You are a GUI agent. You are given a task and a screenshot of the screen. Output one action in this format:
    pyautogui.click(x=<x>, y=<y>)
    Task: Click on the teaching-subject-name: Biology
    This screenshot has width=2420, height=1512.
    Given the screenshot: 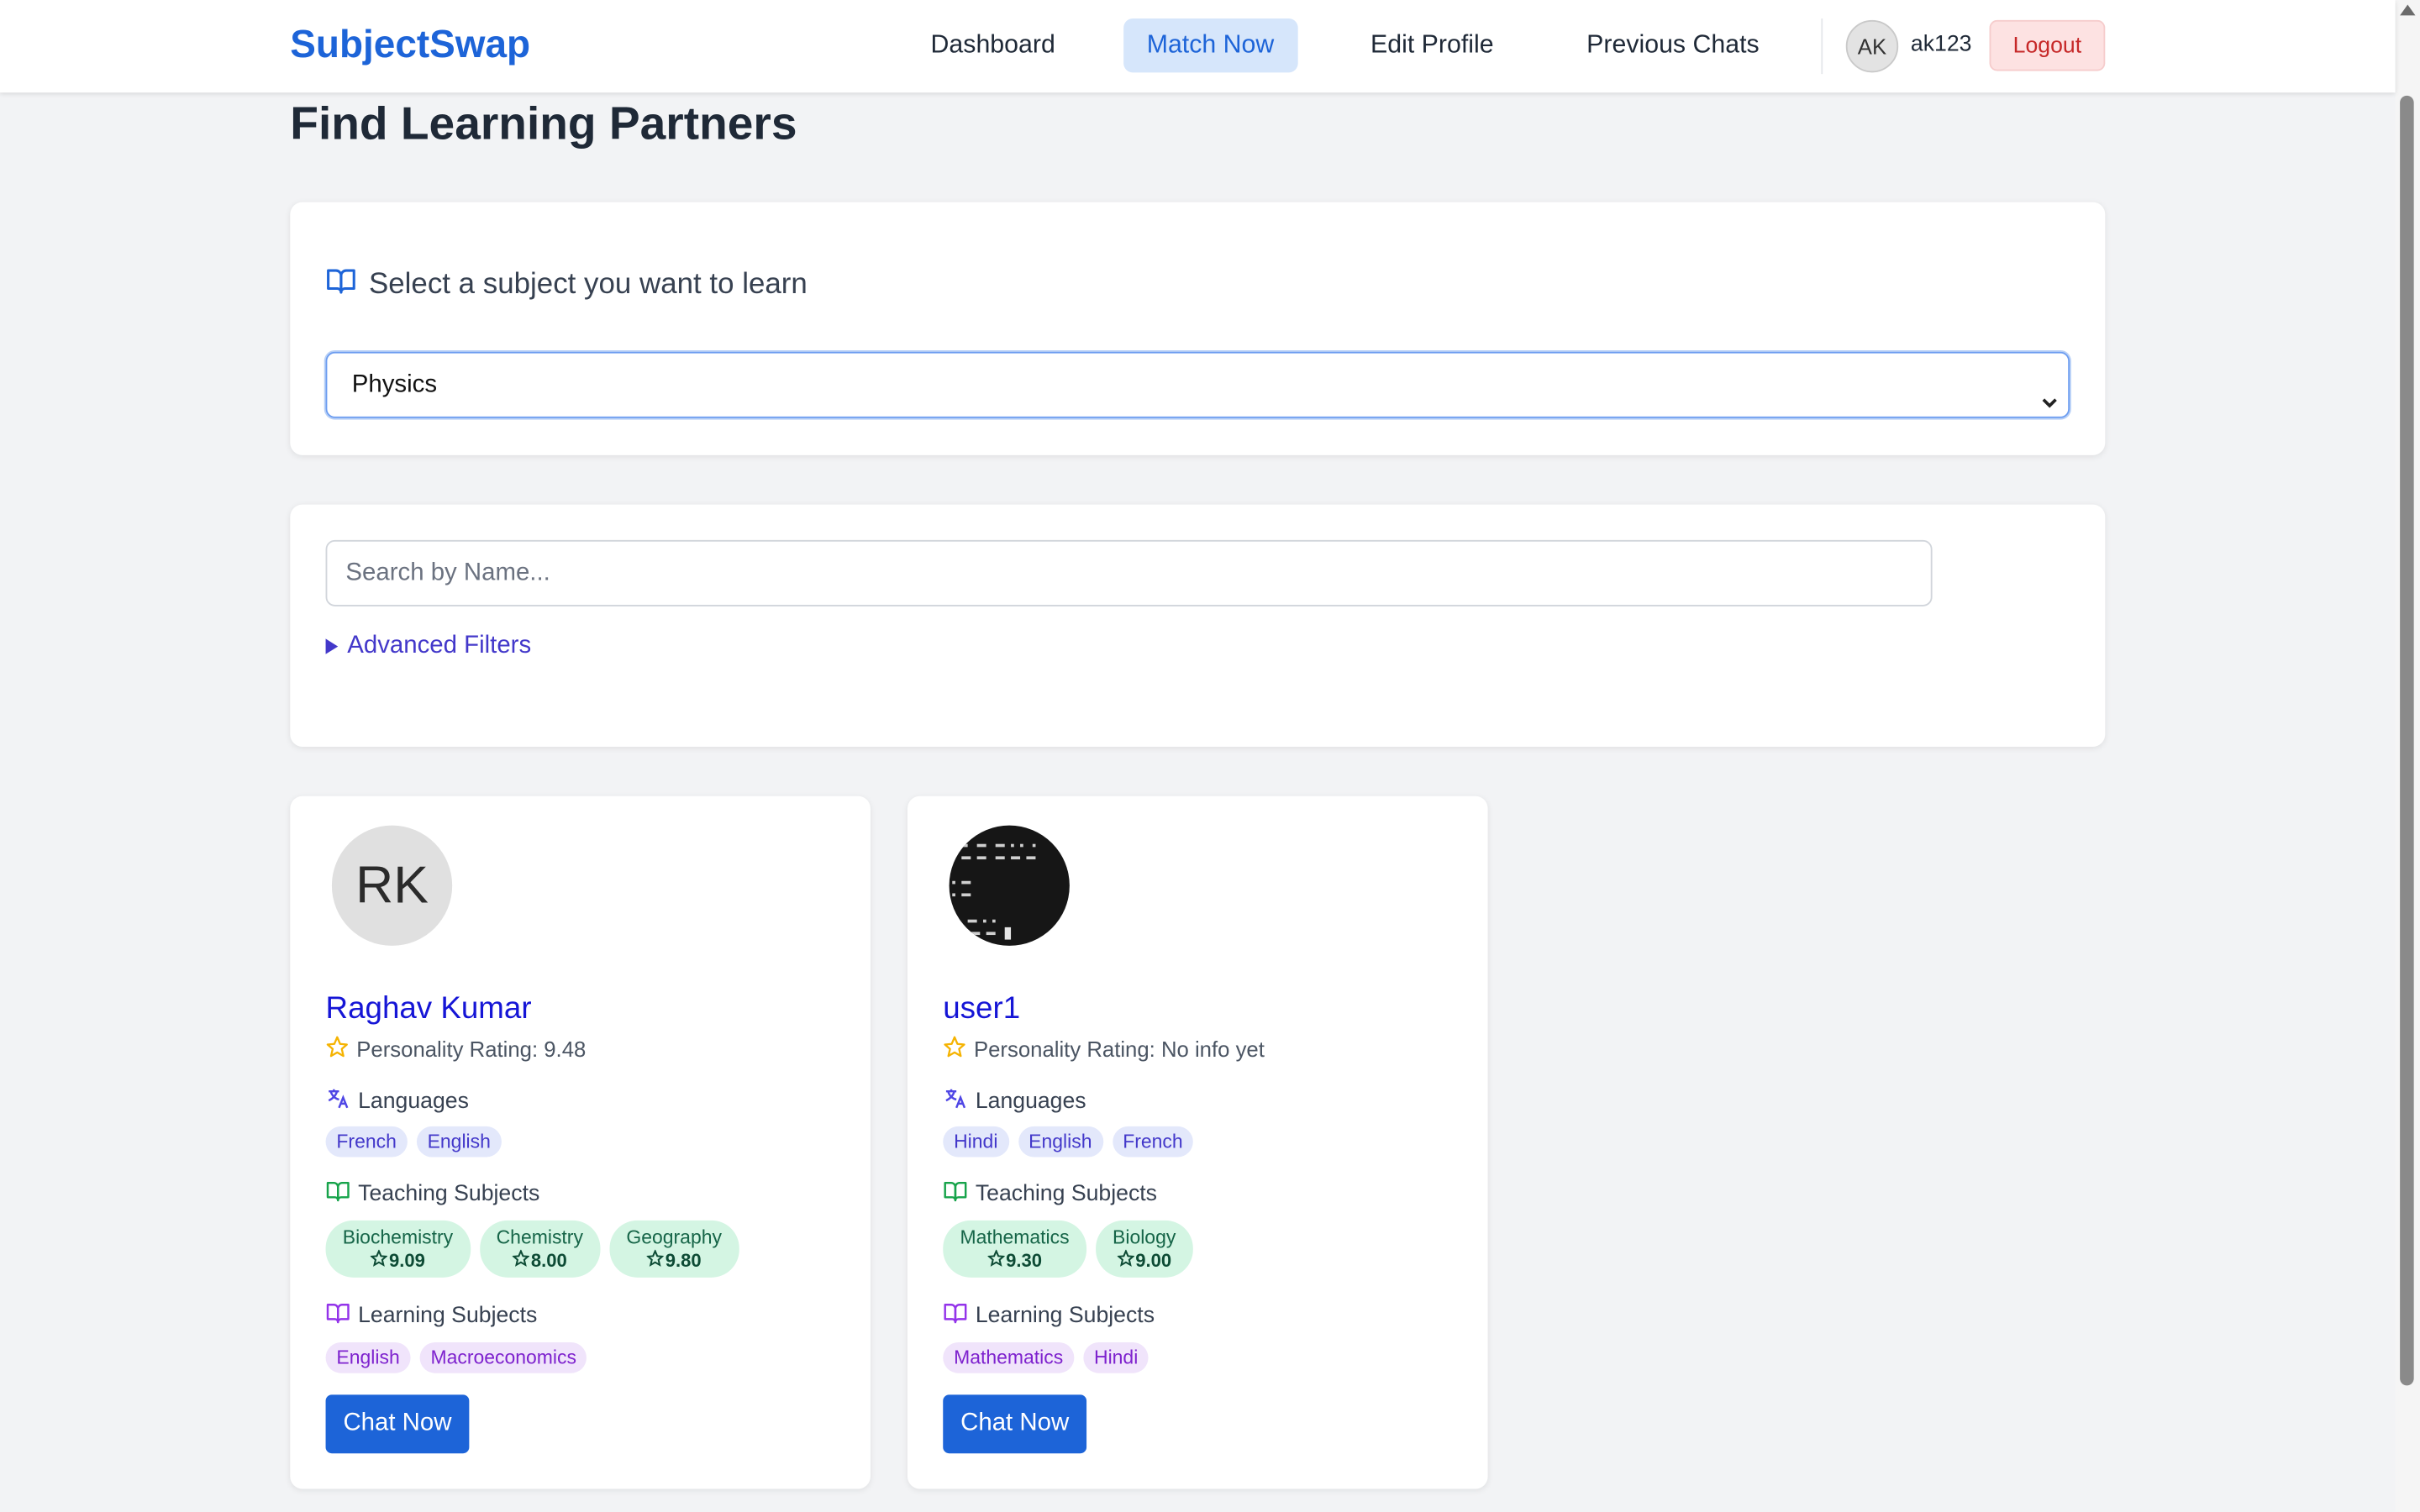 What is the action you would take?
    pyautogui.click(x=1144, y=1237)
    